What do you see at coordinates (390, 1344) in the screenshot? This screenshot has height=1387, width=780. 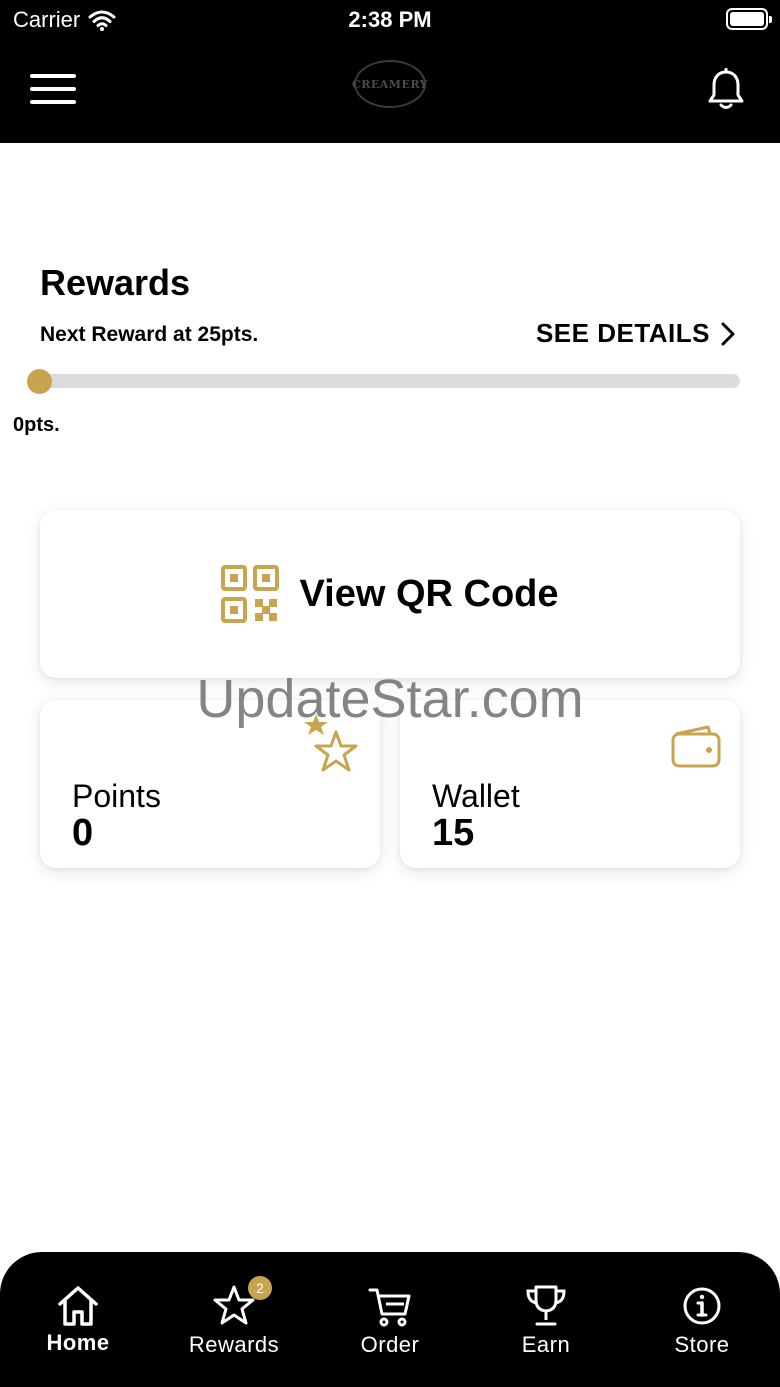 I see `nav-order-label: Order` at bounding box center [390, 1344].